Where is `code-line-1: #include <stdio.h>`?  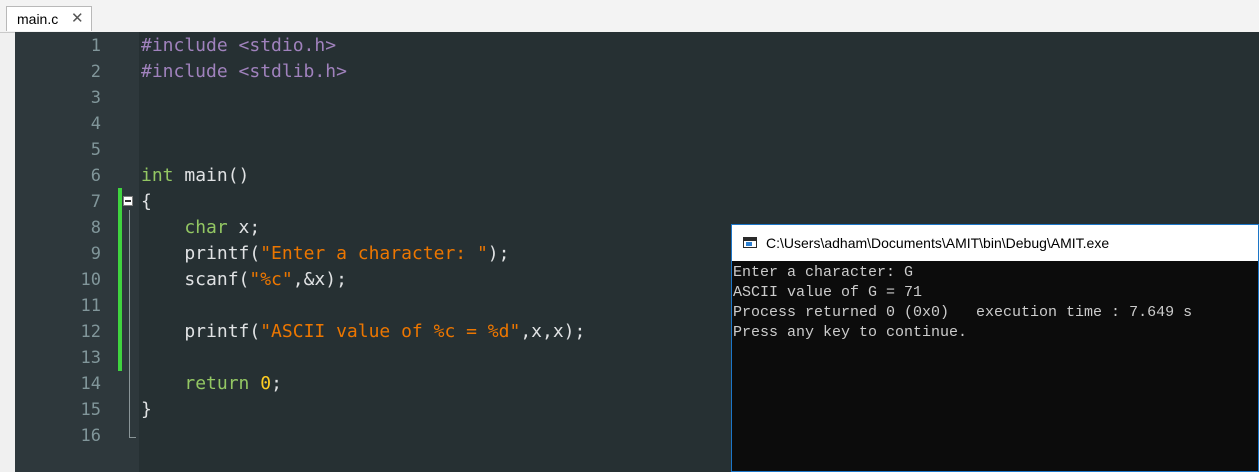
code-line-1: #include <stdio.h> is located at coordinates (239, 45).